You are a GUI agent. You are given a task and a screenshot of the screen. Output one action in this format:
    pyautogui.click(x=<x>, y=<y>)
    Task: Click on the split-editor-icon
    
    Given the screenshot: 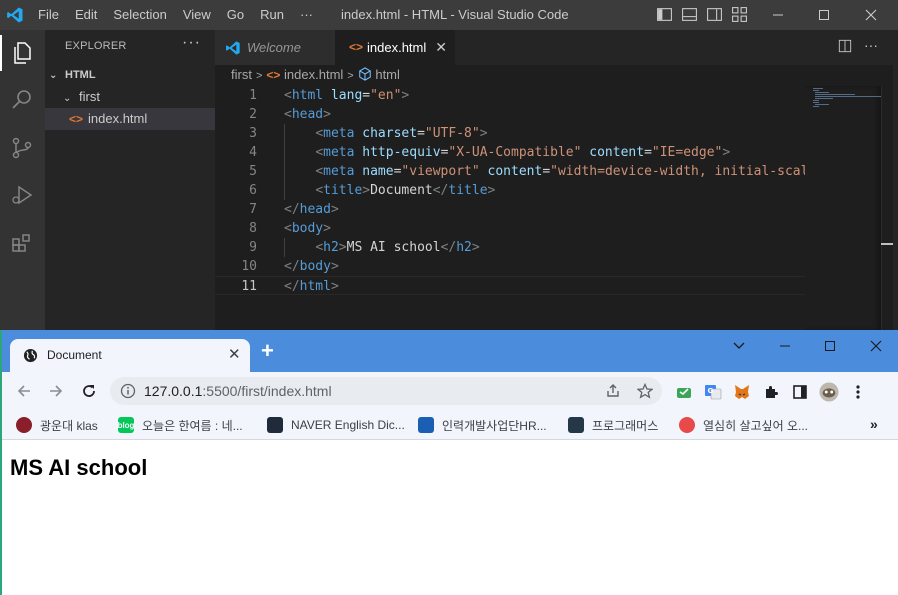 What is the action you would take?
    pyautogui.click(x=845, y=46)
    